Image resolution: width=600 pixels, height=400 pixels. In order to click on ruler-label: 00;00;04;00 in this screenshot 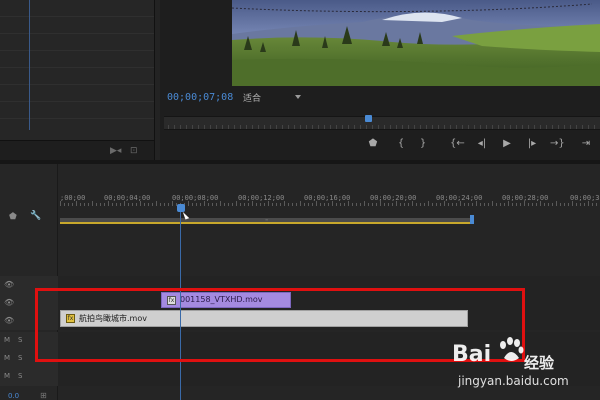, I will do `click(127, 198)`.